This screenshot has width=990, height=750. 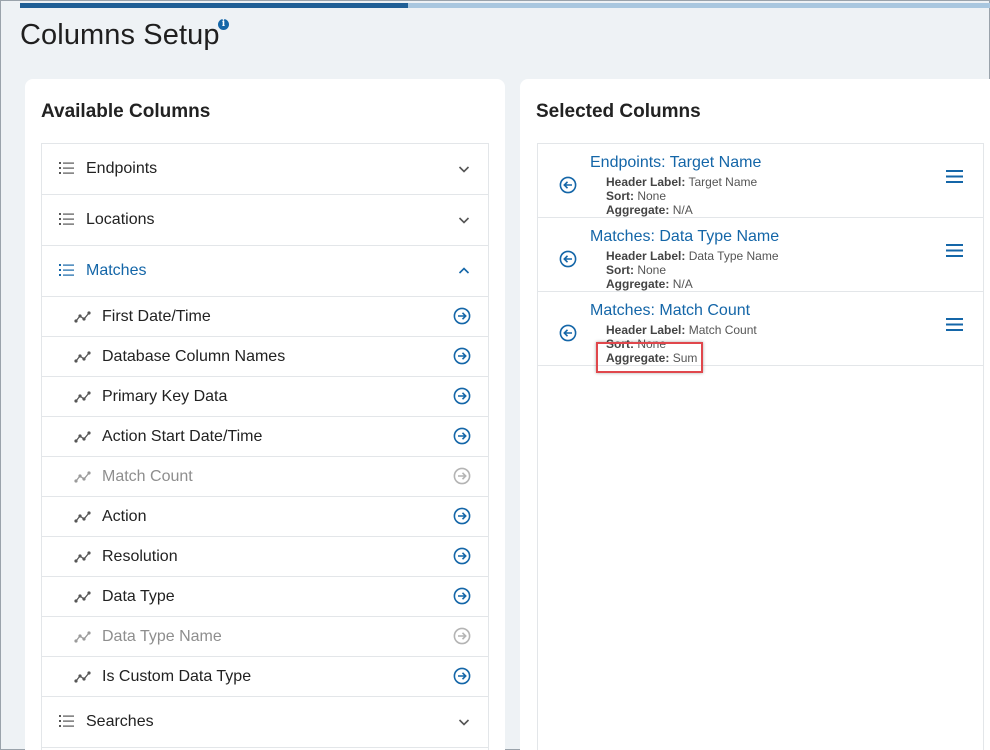 What do you see at coordinates (265, 722) in the screenshot?
I see `group-searches: Searches` at bounding box center [265, 722].